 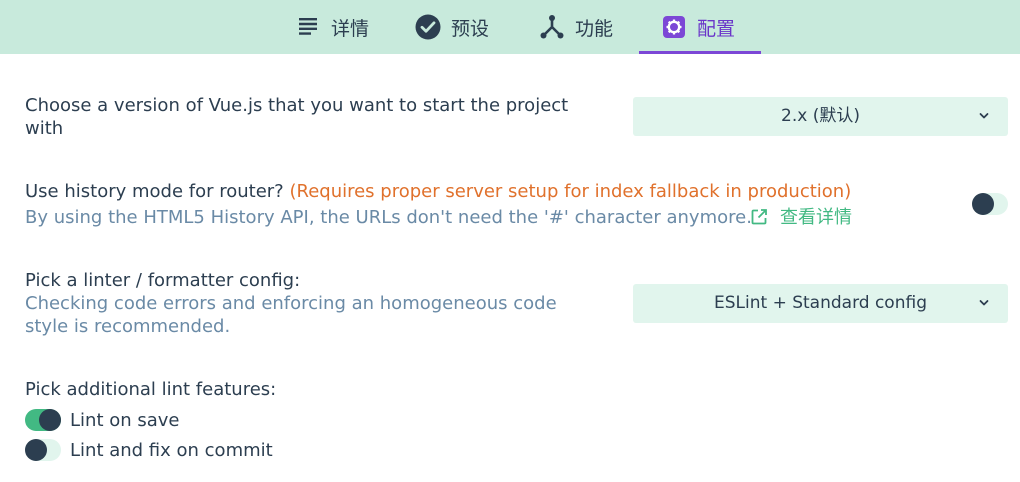 What do you see at coordinates (125, 420) in the screenshot?
I see `lint-on-save-label: Lint on save` at bounding box center [125, 420].